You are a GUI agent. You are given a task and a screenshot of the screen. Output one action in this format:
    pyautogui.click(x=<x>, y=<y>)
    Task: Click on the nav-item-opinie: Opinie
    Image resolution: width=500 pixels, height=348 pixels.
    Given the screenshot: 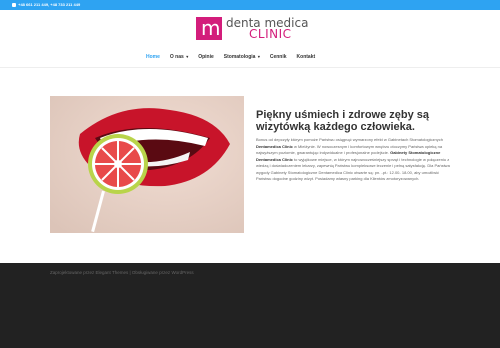 What is the action you would take?
    pyautogui.click(x=206, y=58)
    